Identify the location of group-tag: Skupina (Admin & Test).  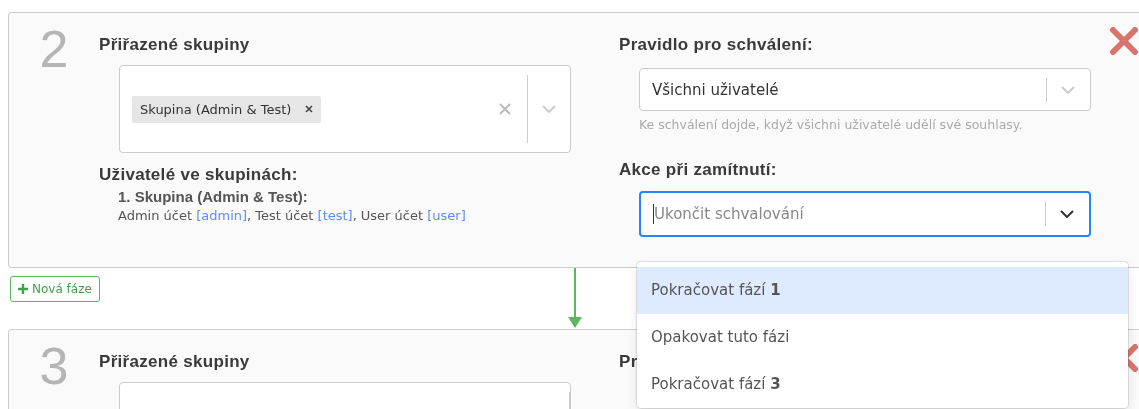
(227, 109).